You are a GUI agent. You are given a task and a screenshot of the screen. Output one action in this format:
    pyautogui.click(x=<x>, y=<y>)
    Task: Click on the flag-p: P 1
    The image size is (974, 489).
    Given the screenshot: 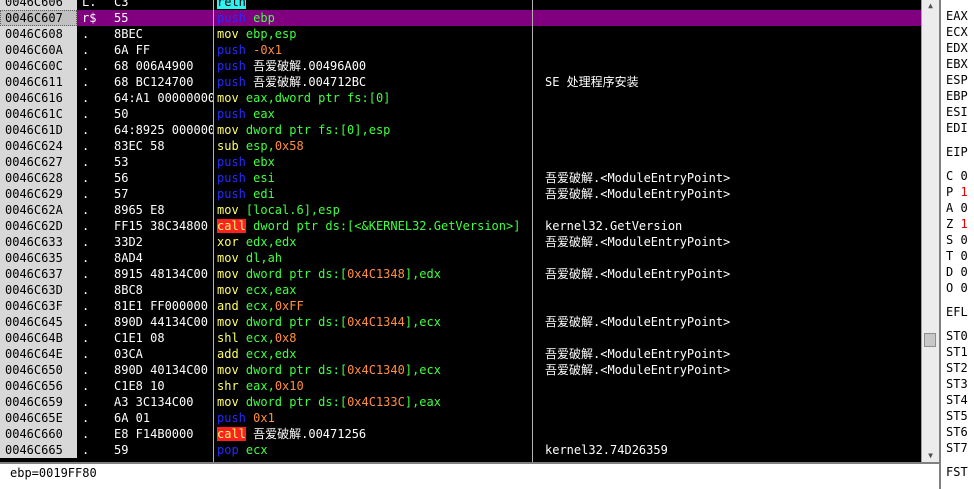 What is the action you would take?
    pyautogui.click(x=960, y=192)
    